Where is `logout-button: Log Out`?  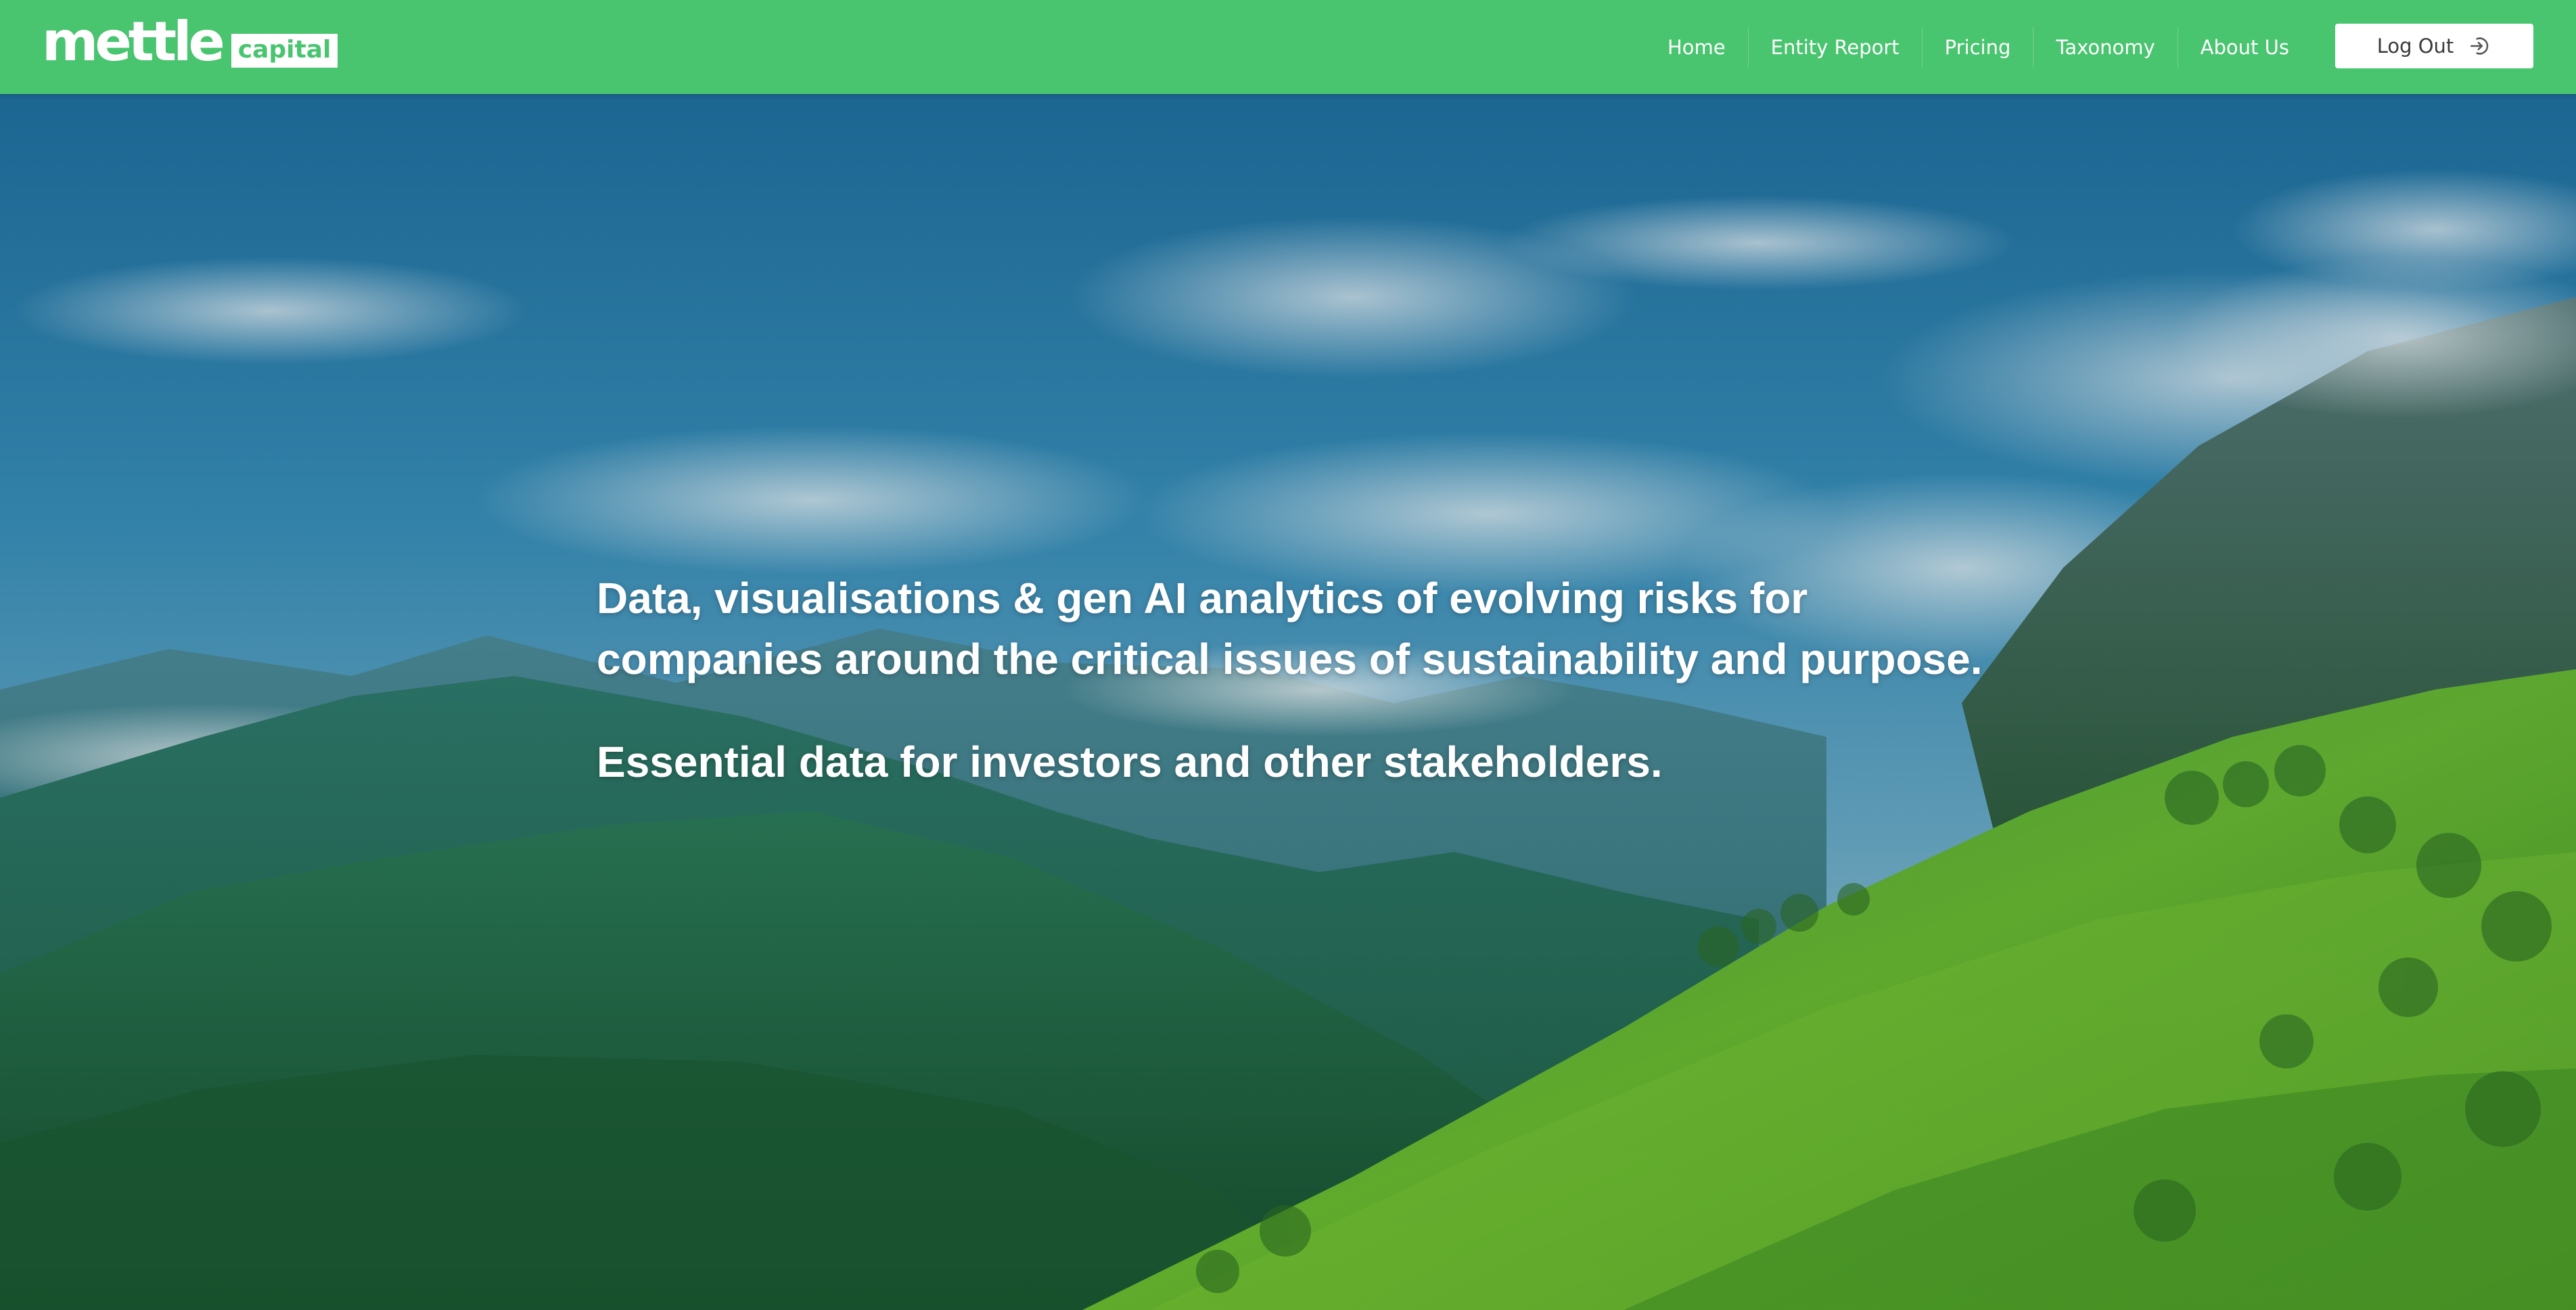
logout-button: Log Out is located at coordinates (2434, 46).